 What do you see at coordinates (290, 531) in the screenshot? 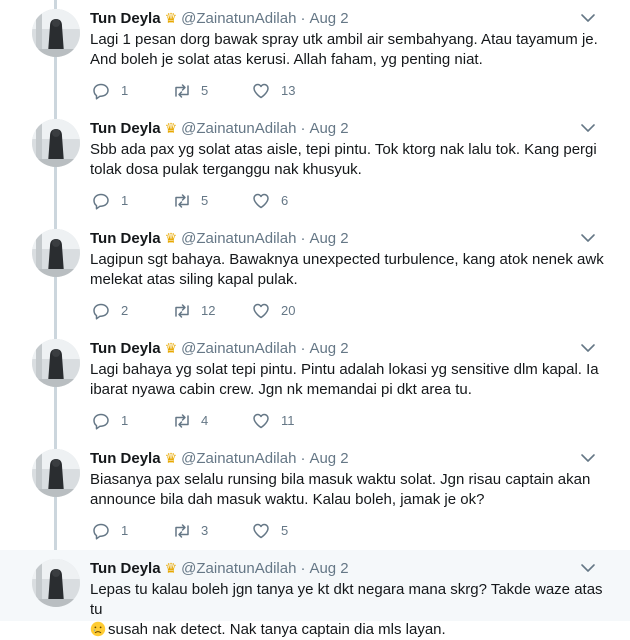
I see `tweet-actions: 1 3 5` at bounding box center [290, 531].